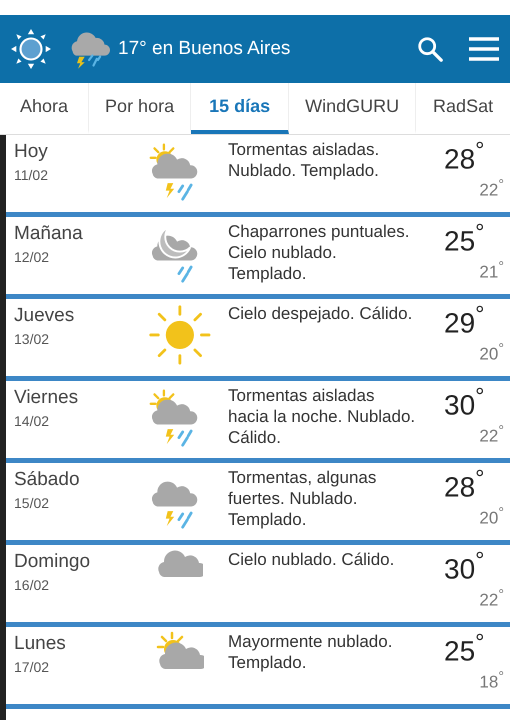  I want to click on forecast-description: Cielo despejado. Cálido., so click(320, 314).